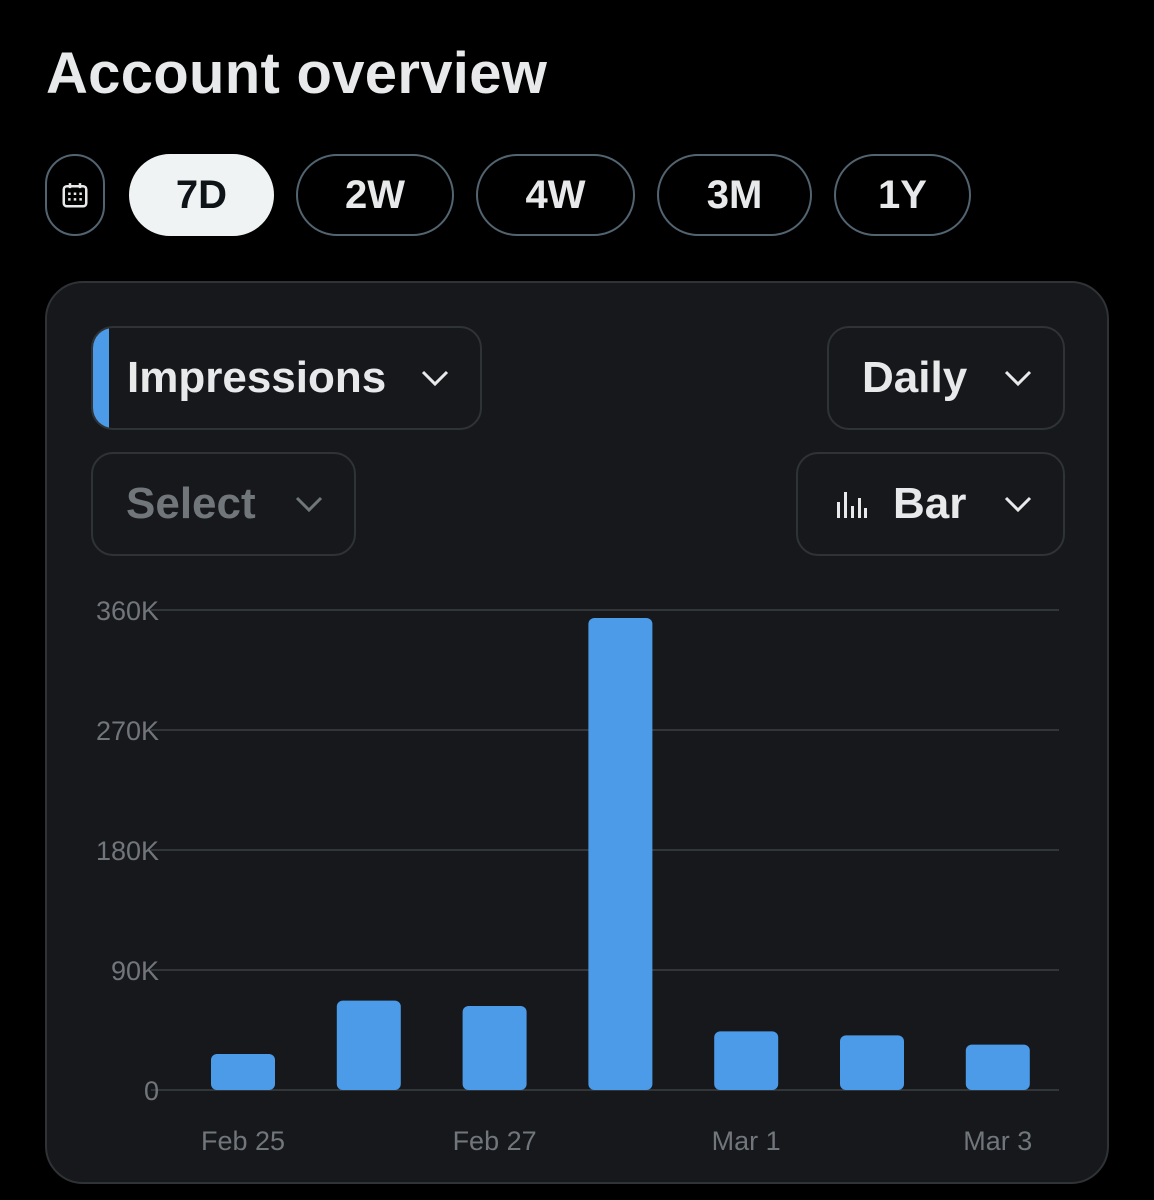  I want to click on x-tick-label: Feb 25, so click(243, 1141).